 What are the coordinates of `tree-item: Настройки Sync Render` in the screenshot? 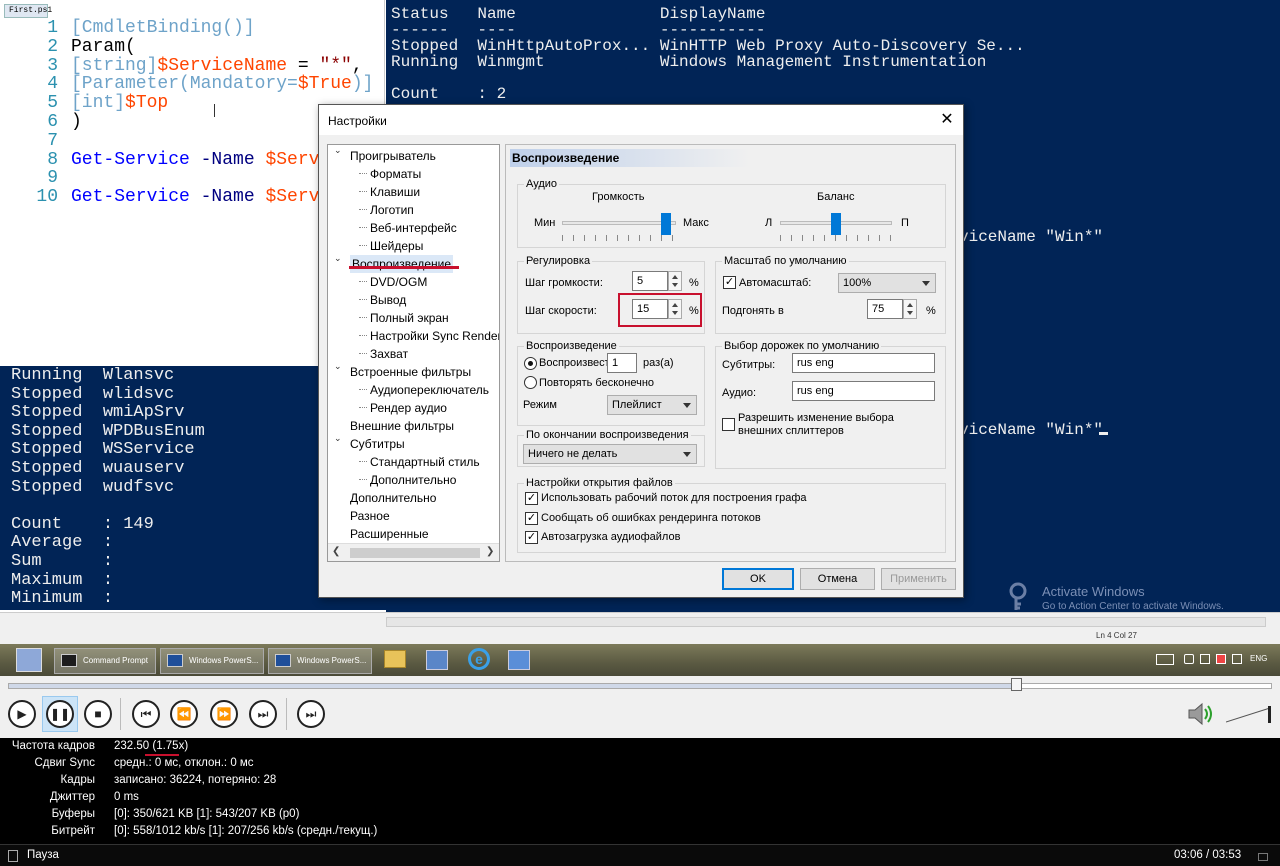 It's located at (434, 336).